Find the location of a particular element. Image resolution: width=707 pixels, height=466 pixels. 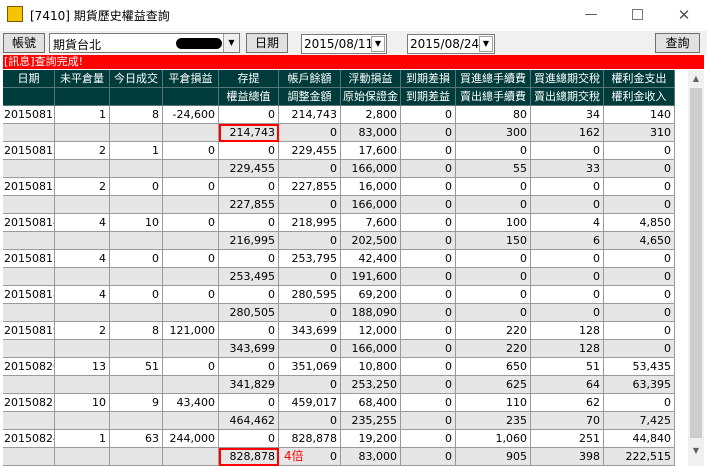

total-equity-cell: 343,699 is located at coordinates (249, 349).